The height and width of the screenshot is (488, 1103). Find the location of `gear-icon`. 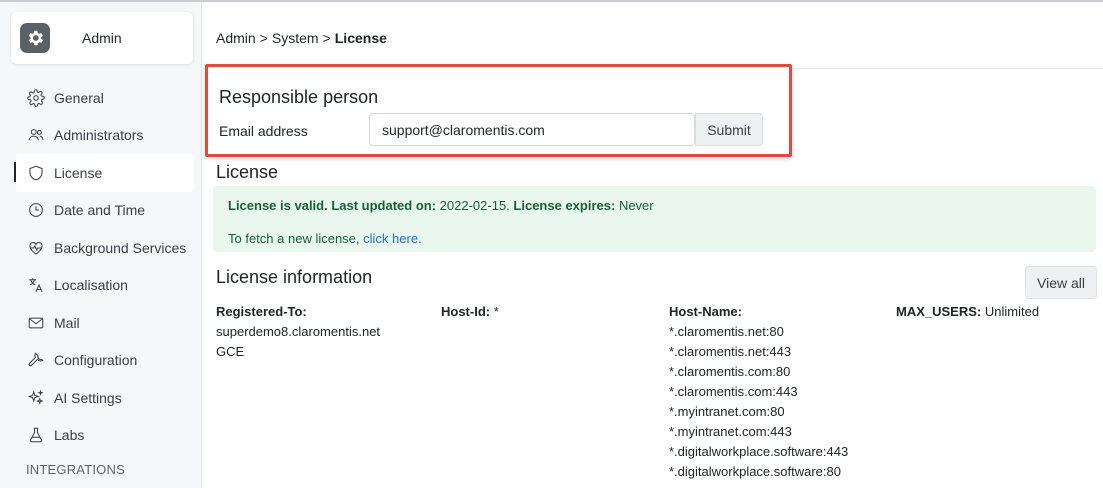

gear-icon is located at coordinates (36, 98).